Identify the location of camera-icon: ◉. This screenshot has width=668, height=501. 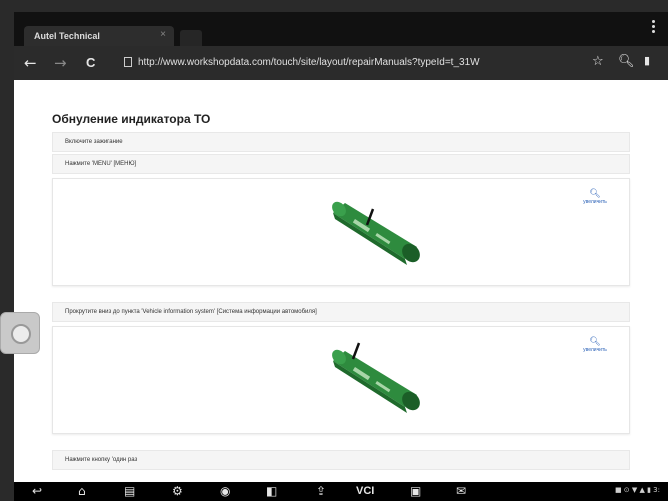
(225, 491).